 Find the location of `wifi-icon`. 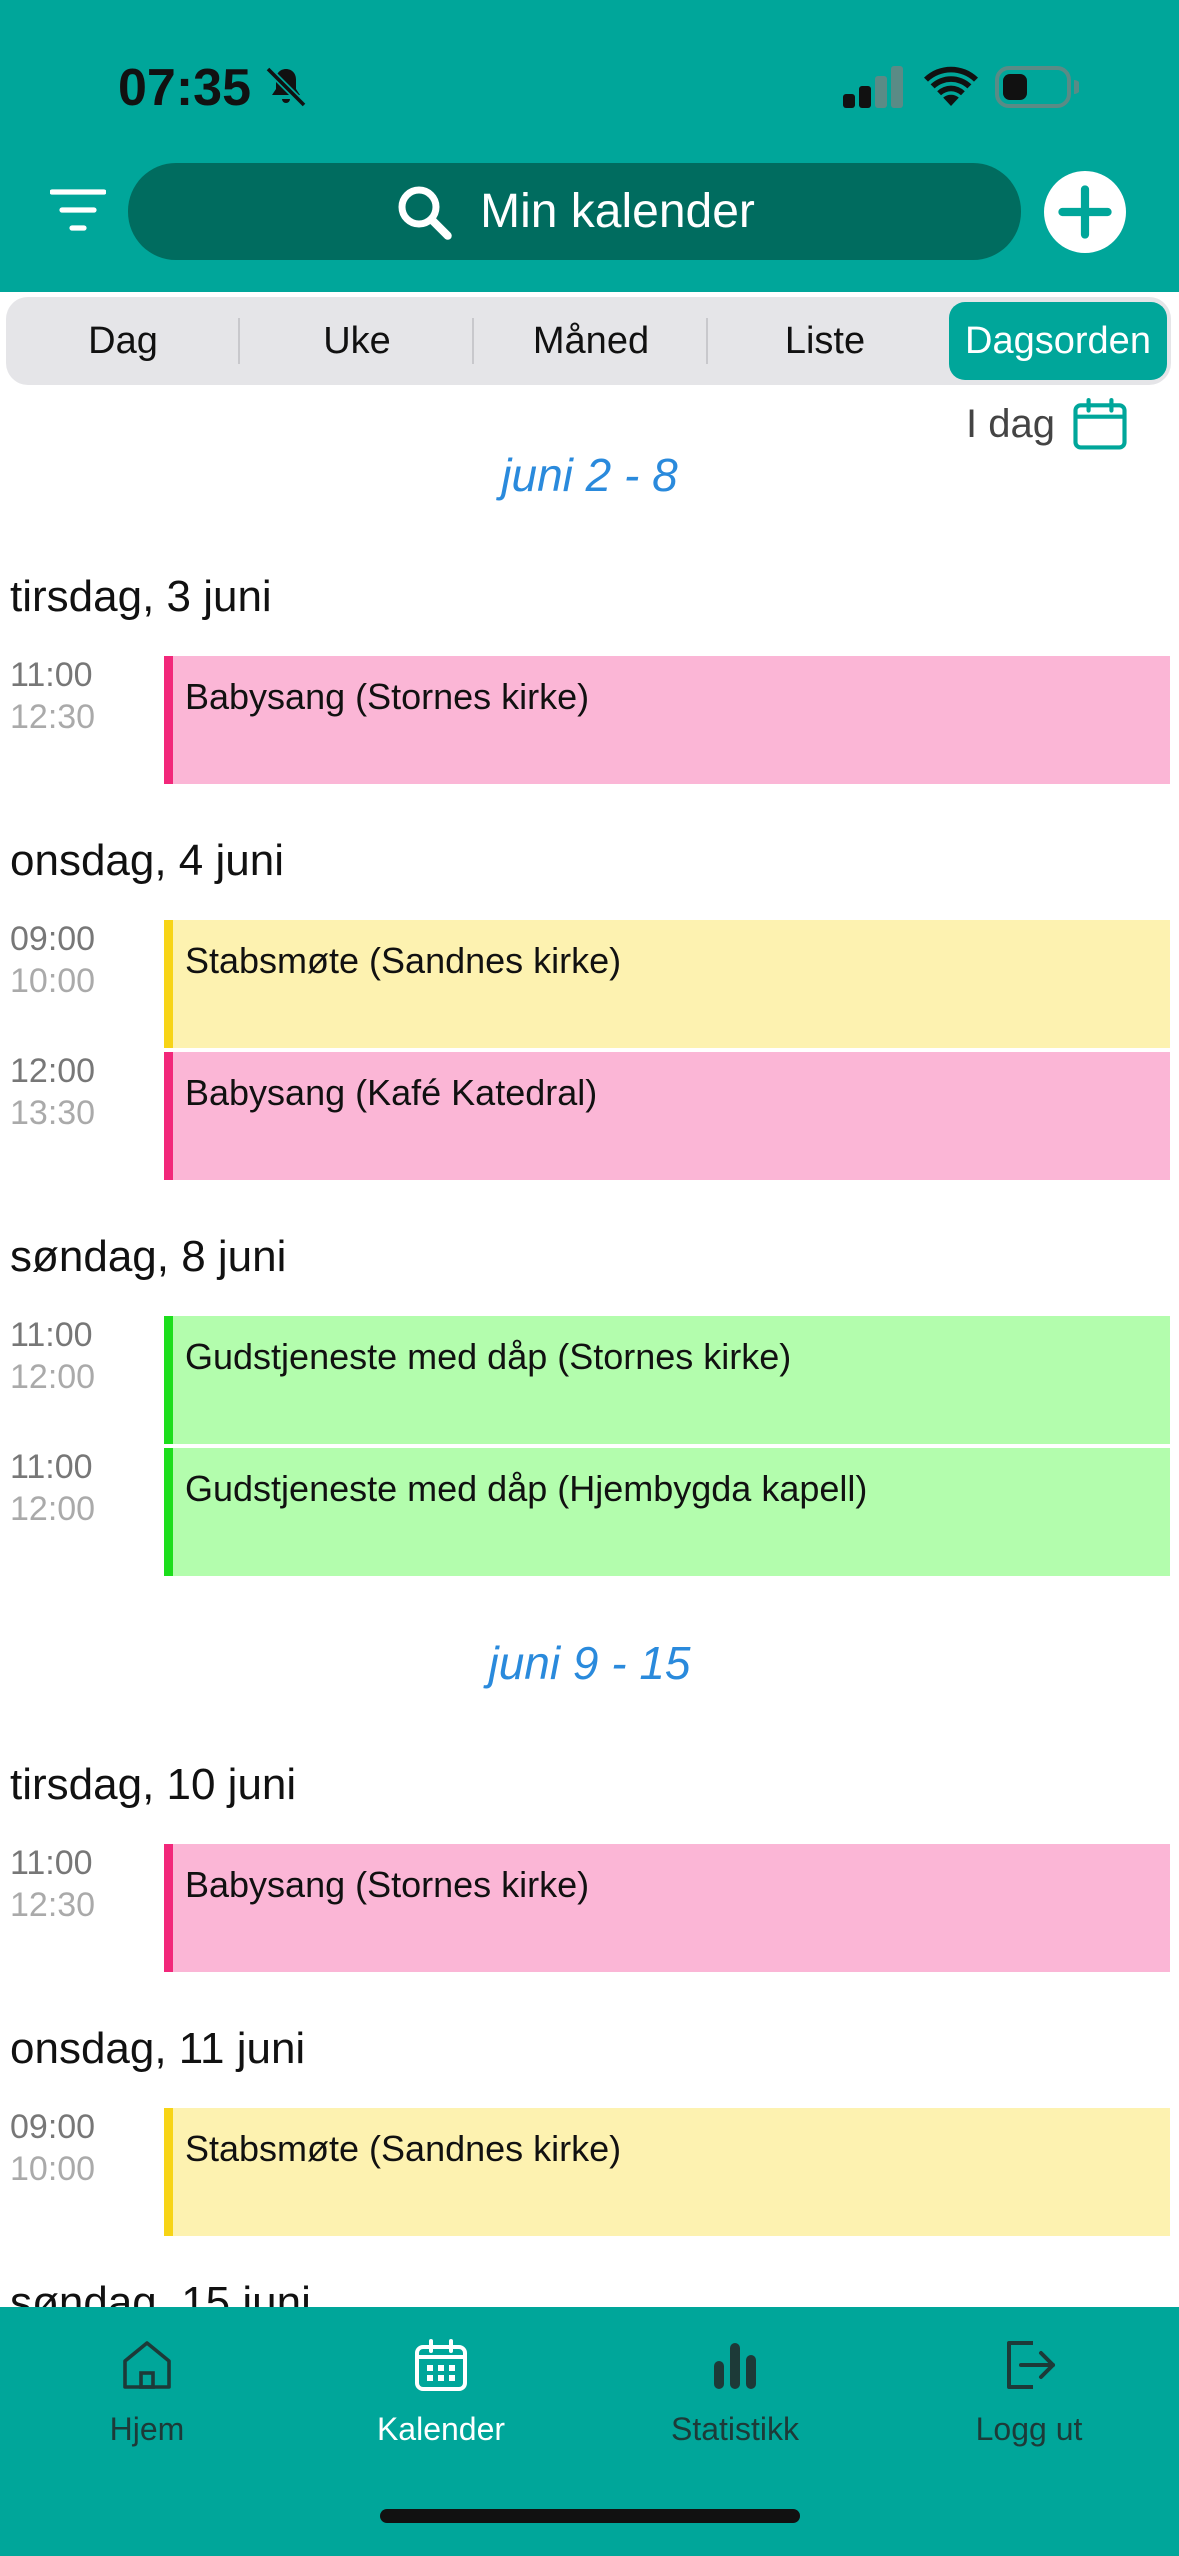

wifi-icon is located at coordinates (951, 86).